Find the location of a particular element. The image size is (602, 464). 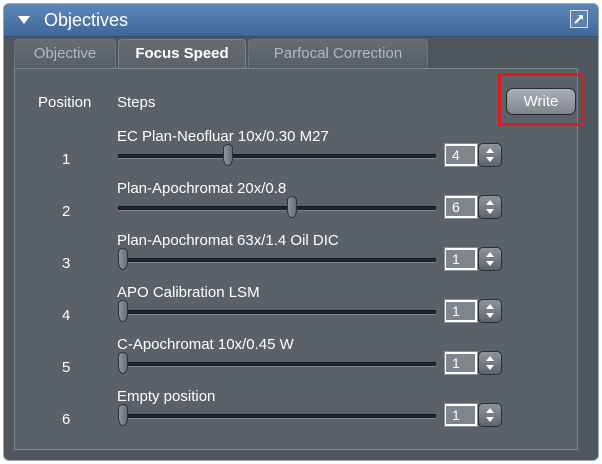

position-number: 4 is located at coordinates (66, 315).